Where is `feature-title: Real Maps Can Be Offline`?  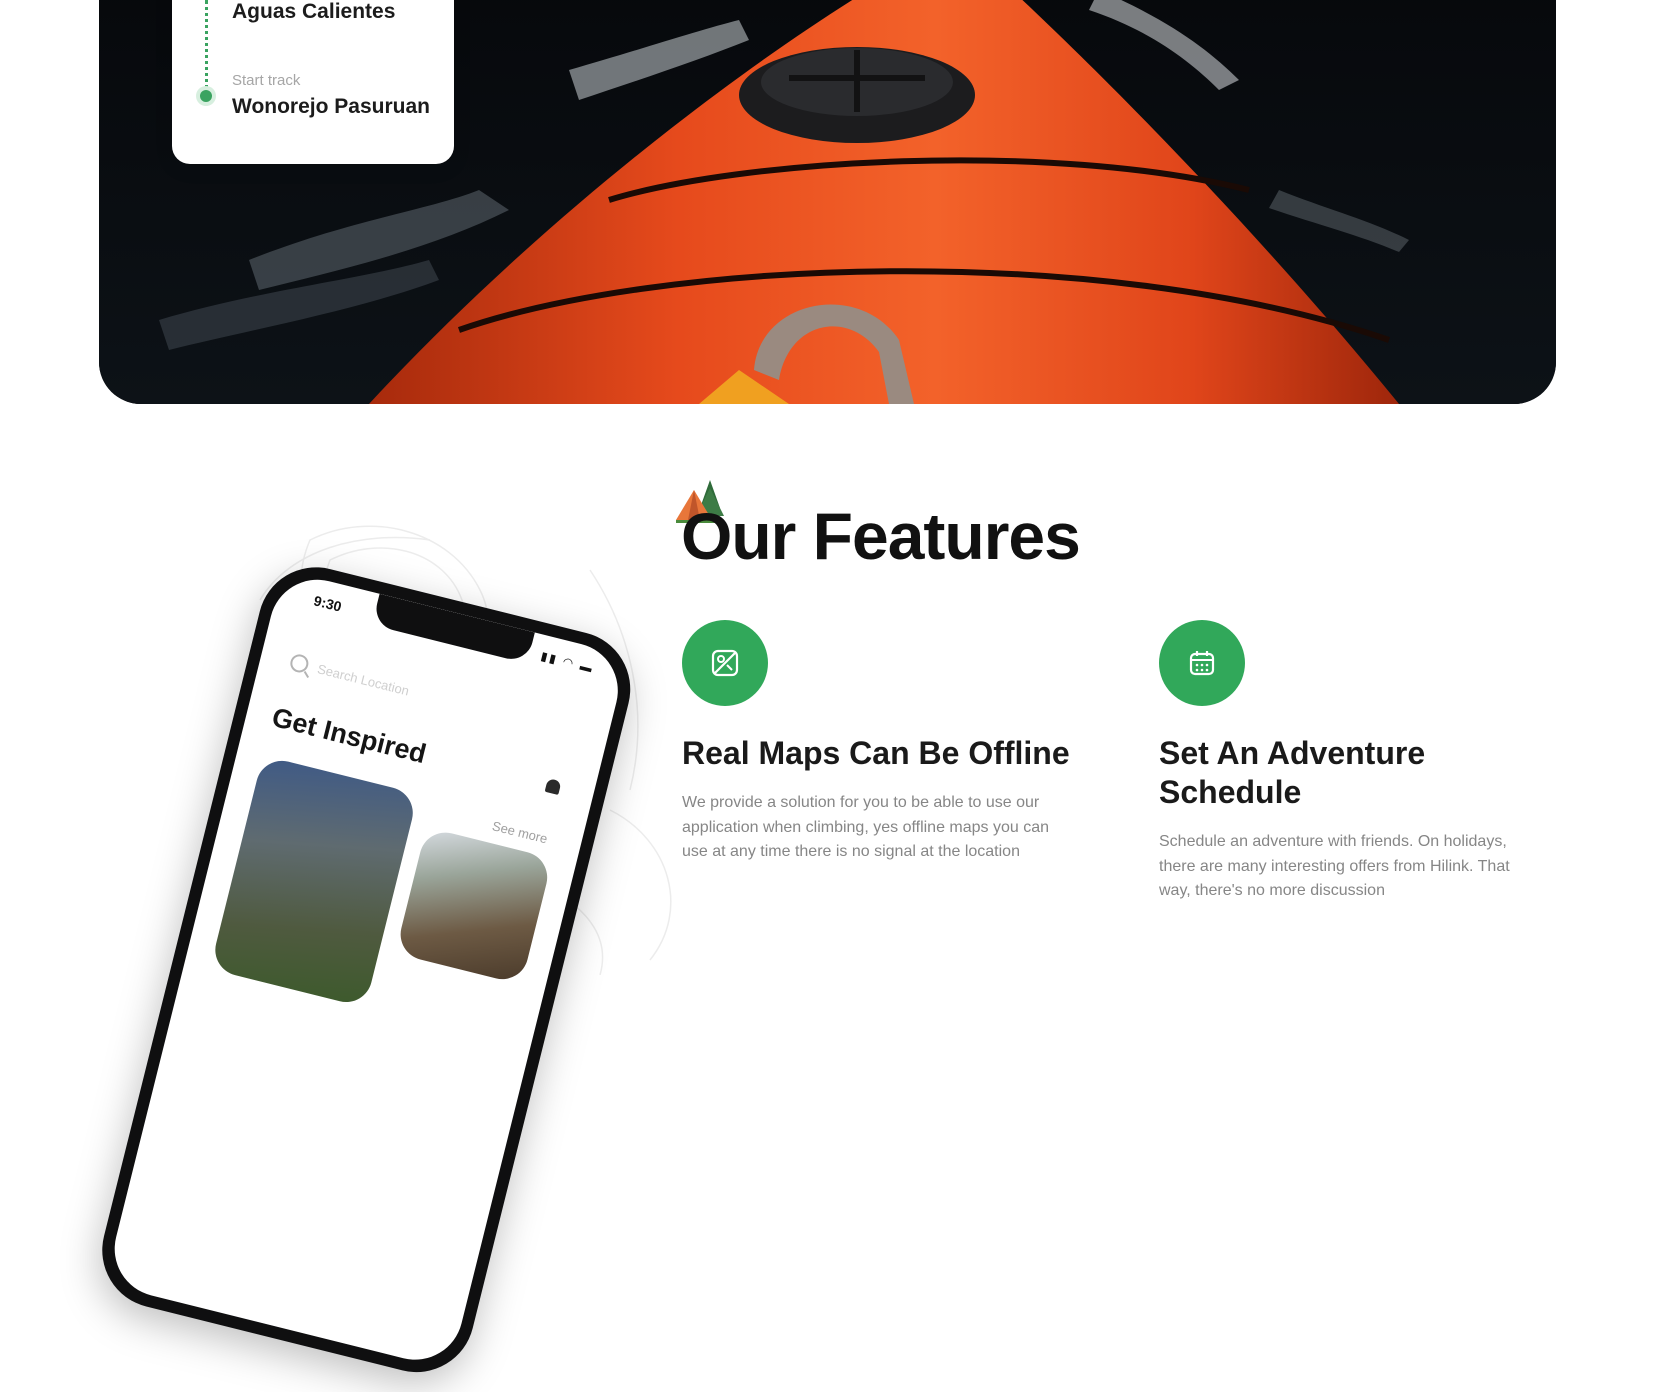 feature-title: Real Maps Can Be Offline is located at coordinates (876, 753).